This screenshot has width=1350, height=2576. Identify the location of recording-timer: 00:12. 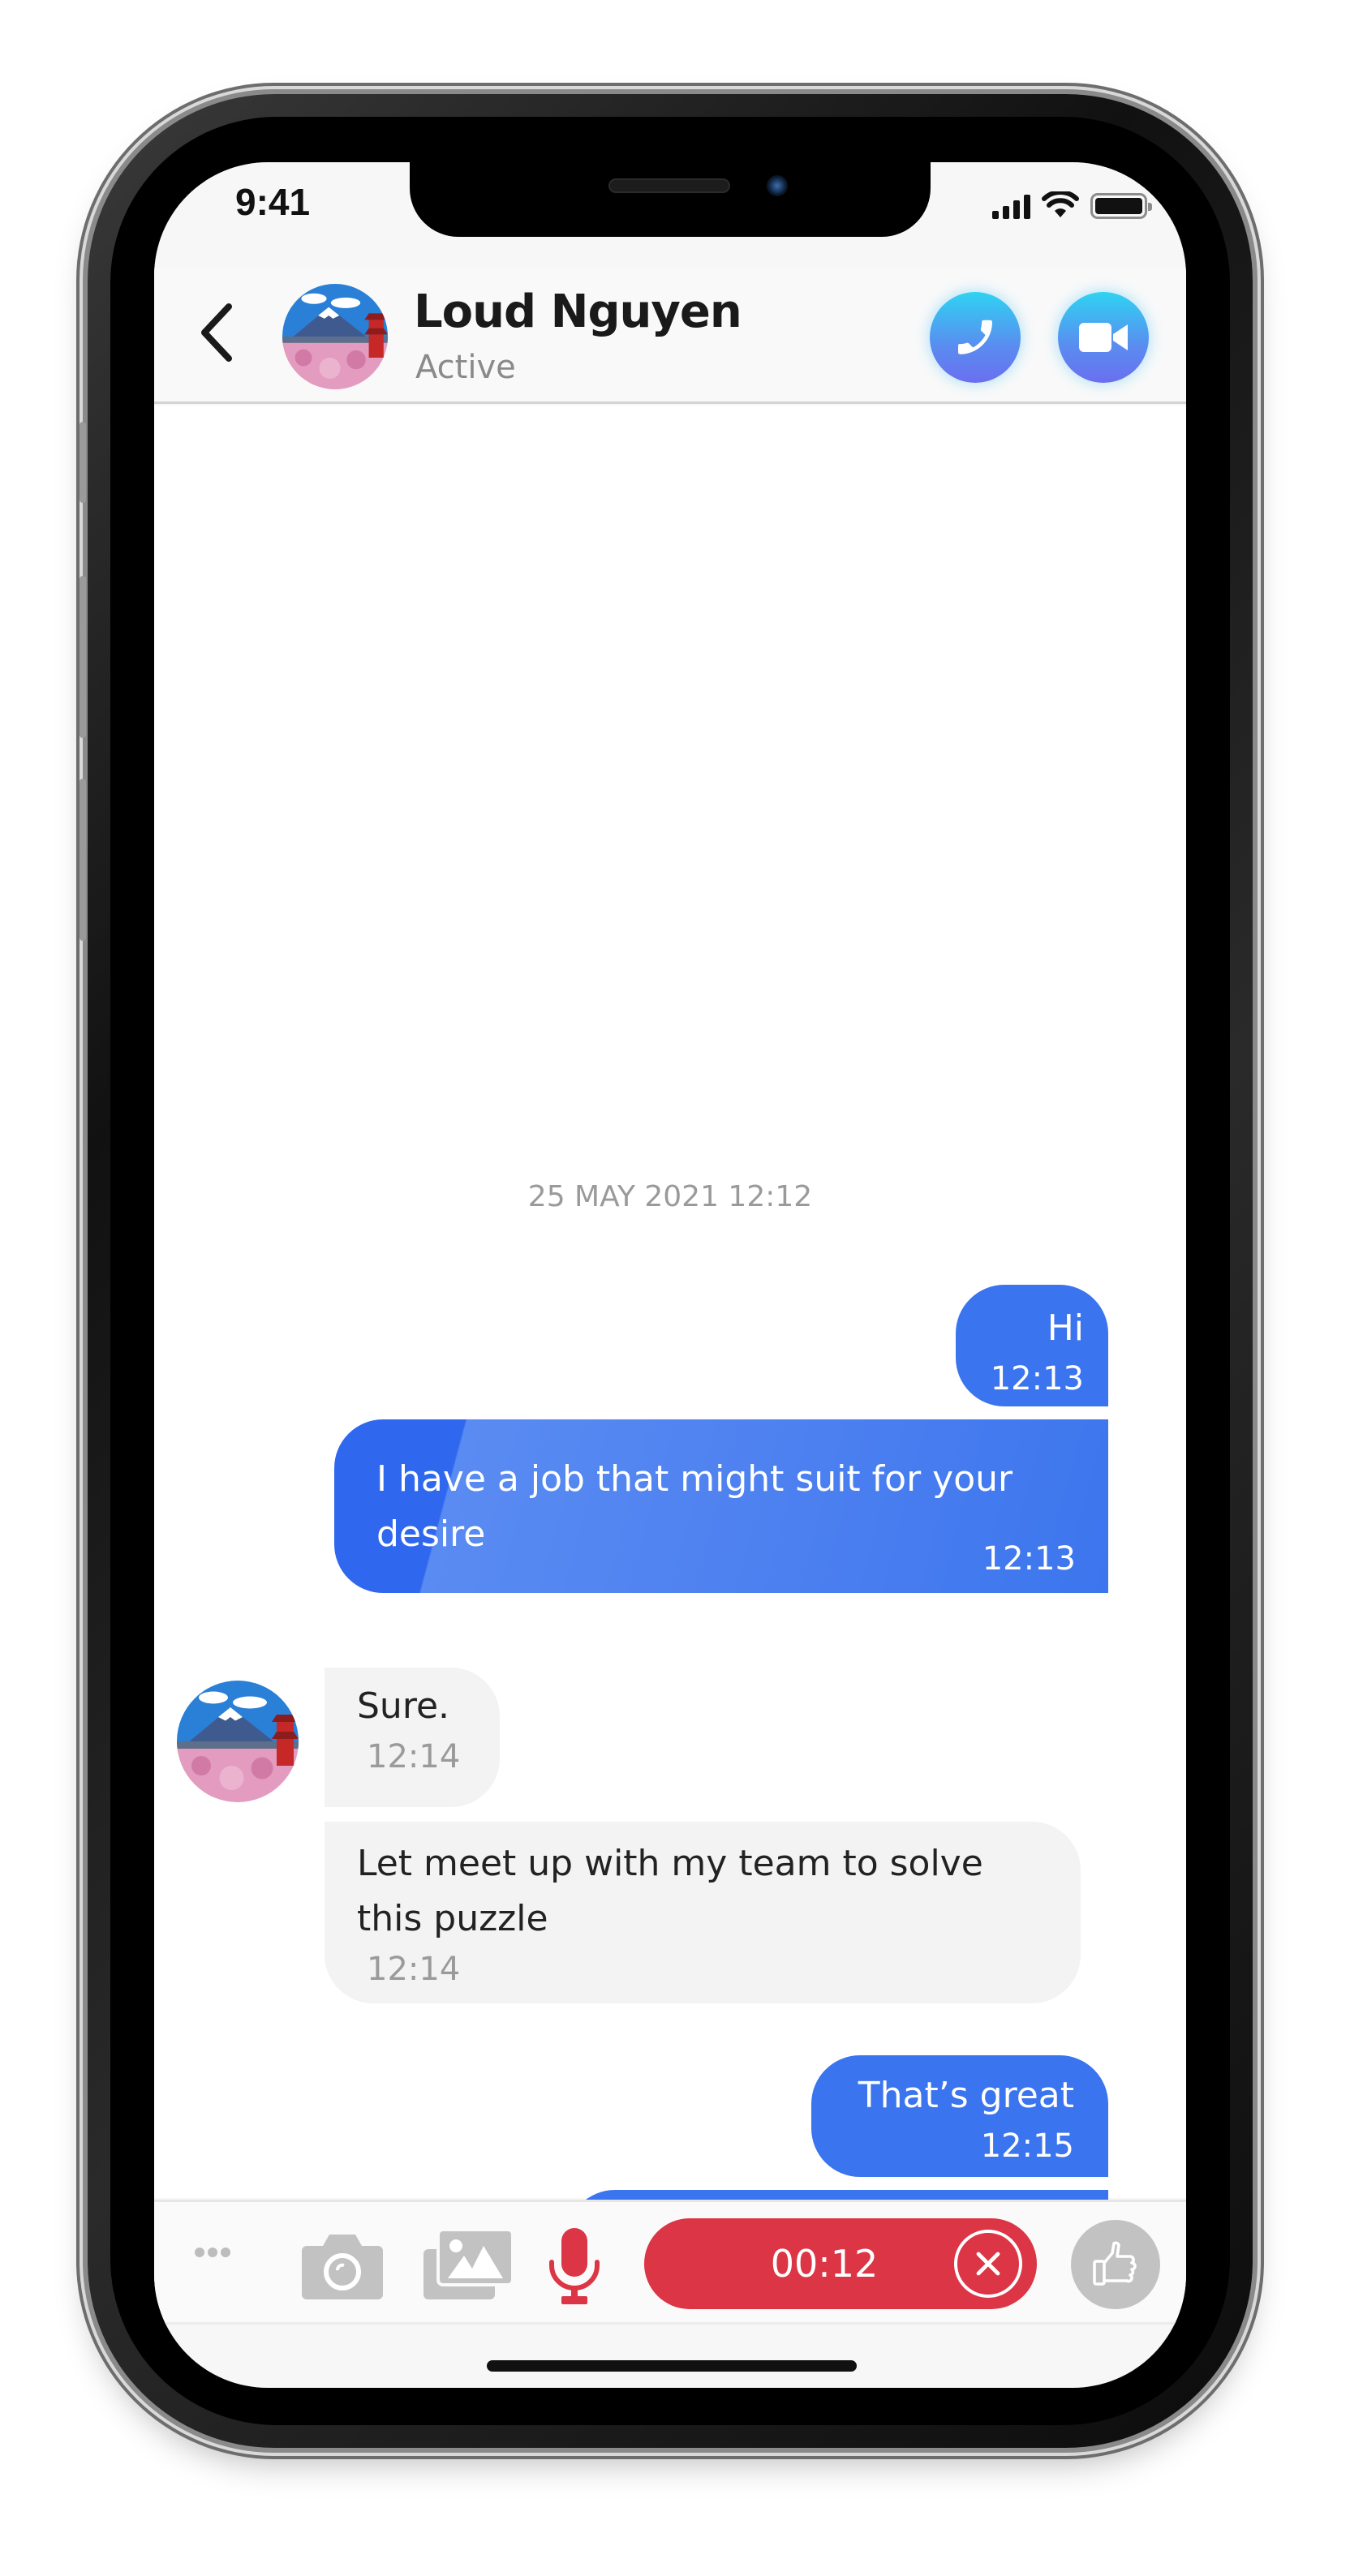
(824, 2264).